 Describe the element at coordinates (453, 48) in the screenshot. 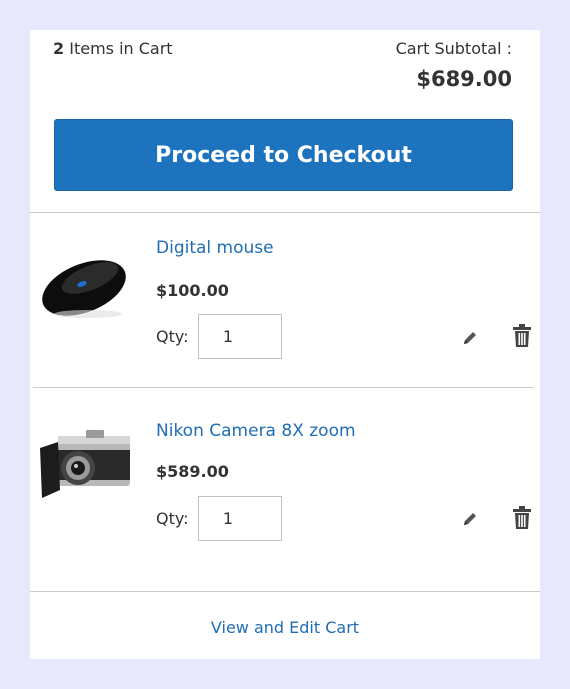

I see `subtotal-label: Cart Subtotal :` at that location.